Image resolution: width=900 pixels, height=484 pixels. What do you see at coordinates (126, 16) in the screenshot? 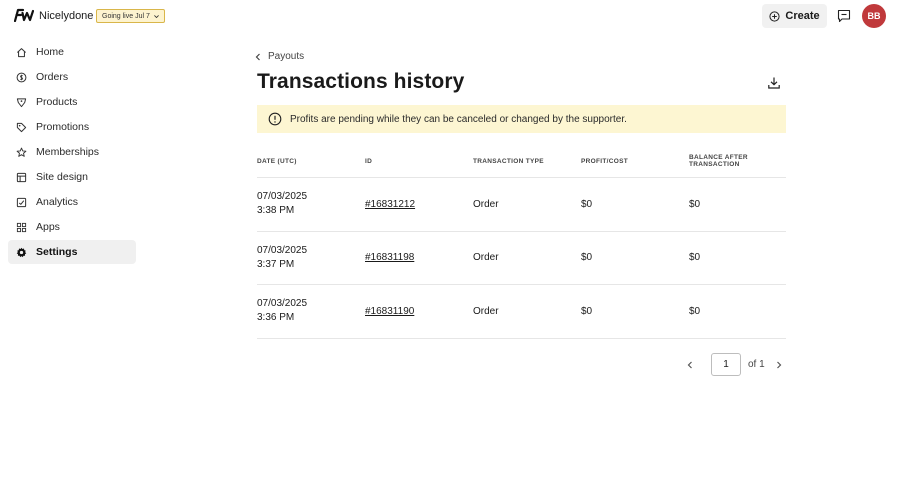
I see `going-live-label: Going live Jul 7` at bounding box center [126, 16].